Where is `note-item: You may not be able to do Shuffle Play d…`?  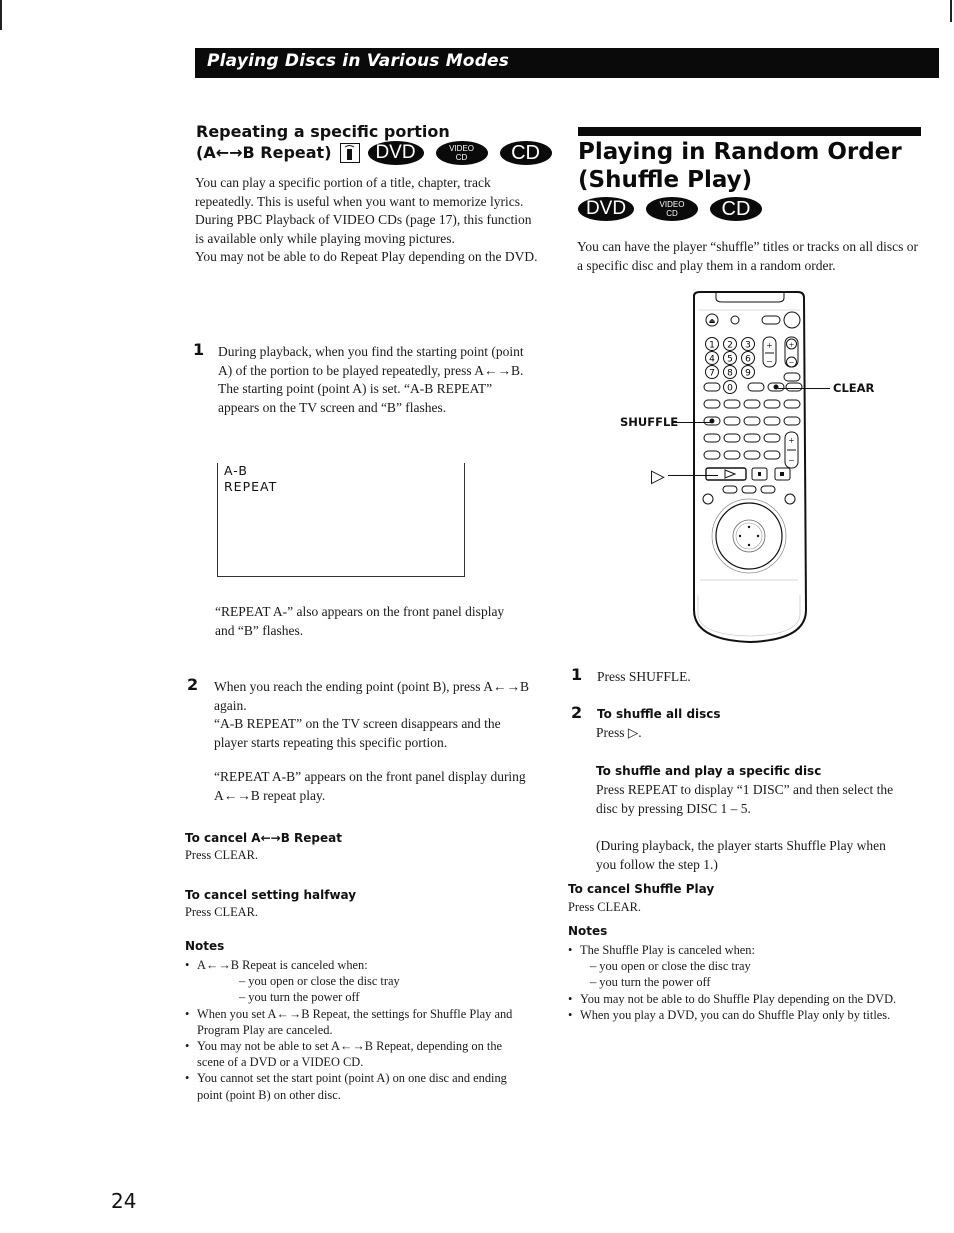
note-item: You may not be able to do Shuffle Play d… is located at coordinates (733, 999).